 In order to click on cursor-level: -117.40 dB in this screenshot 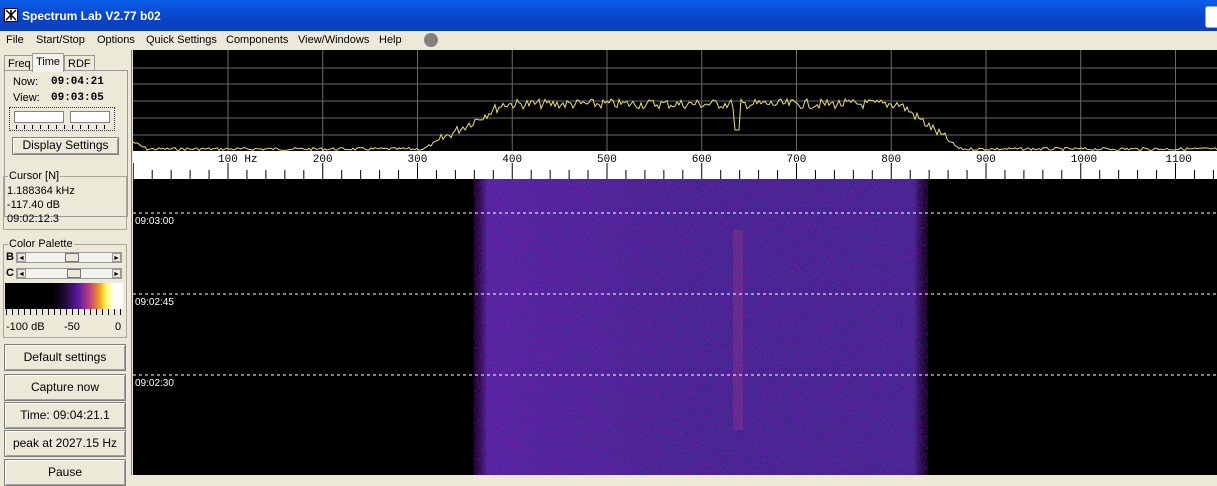, I will do `click(34, 205)`.